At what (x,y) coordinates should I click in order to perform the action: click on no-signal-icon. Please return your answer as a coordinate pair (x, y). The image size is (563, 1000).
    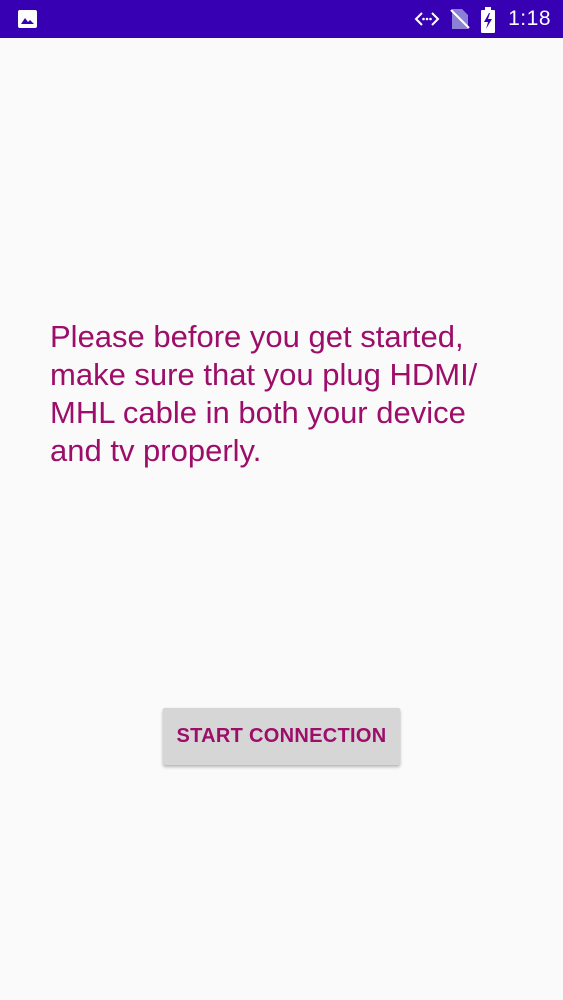
    Looking at the image, I should click on (460, 19).